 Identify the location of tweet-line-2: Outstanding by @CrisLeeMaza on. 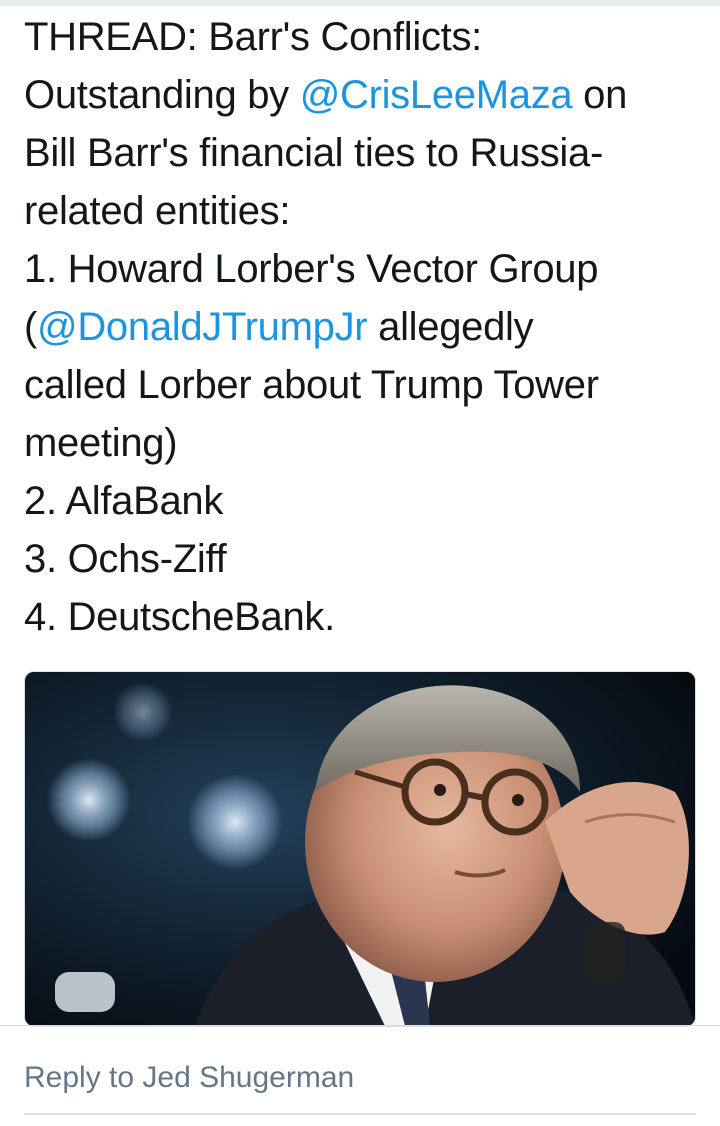
(360, 95).